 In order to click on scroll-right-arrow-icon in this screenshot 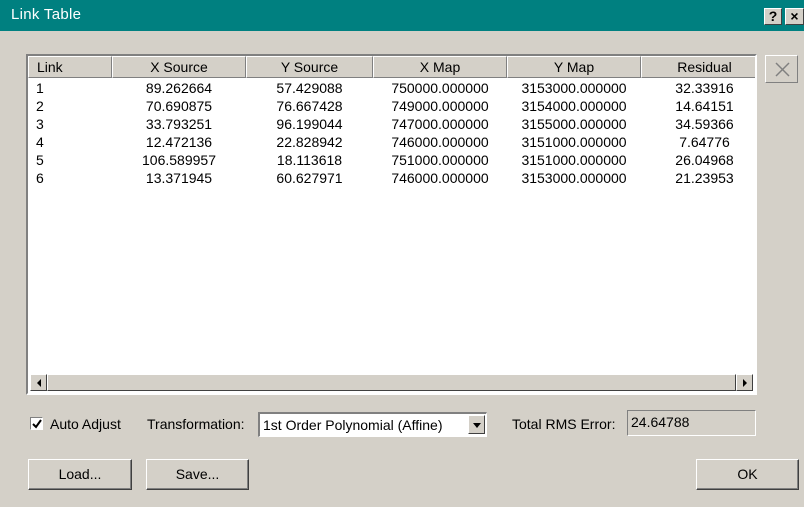, I will do `click(745, 383)`.